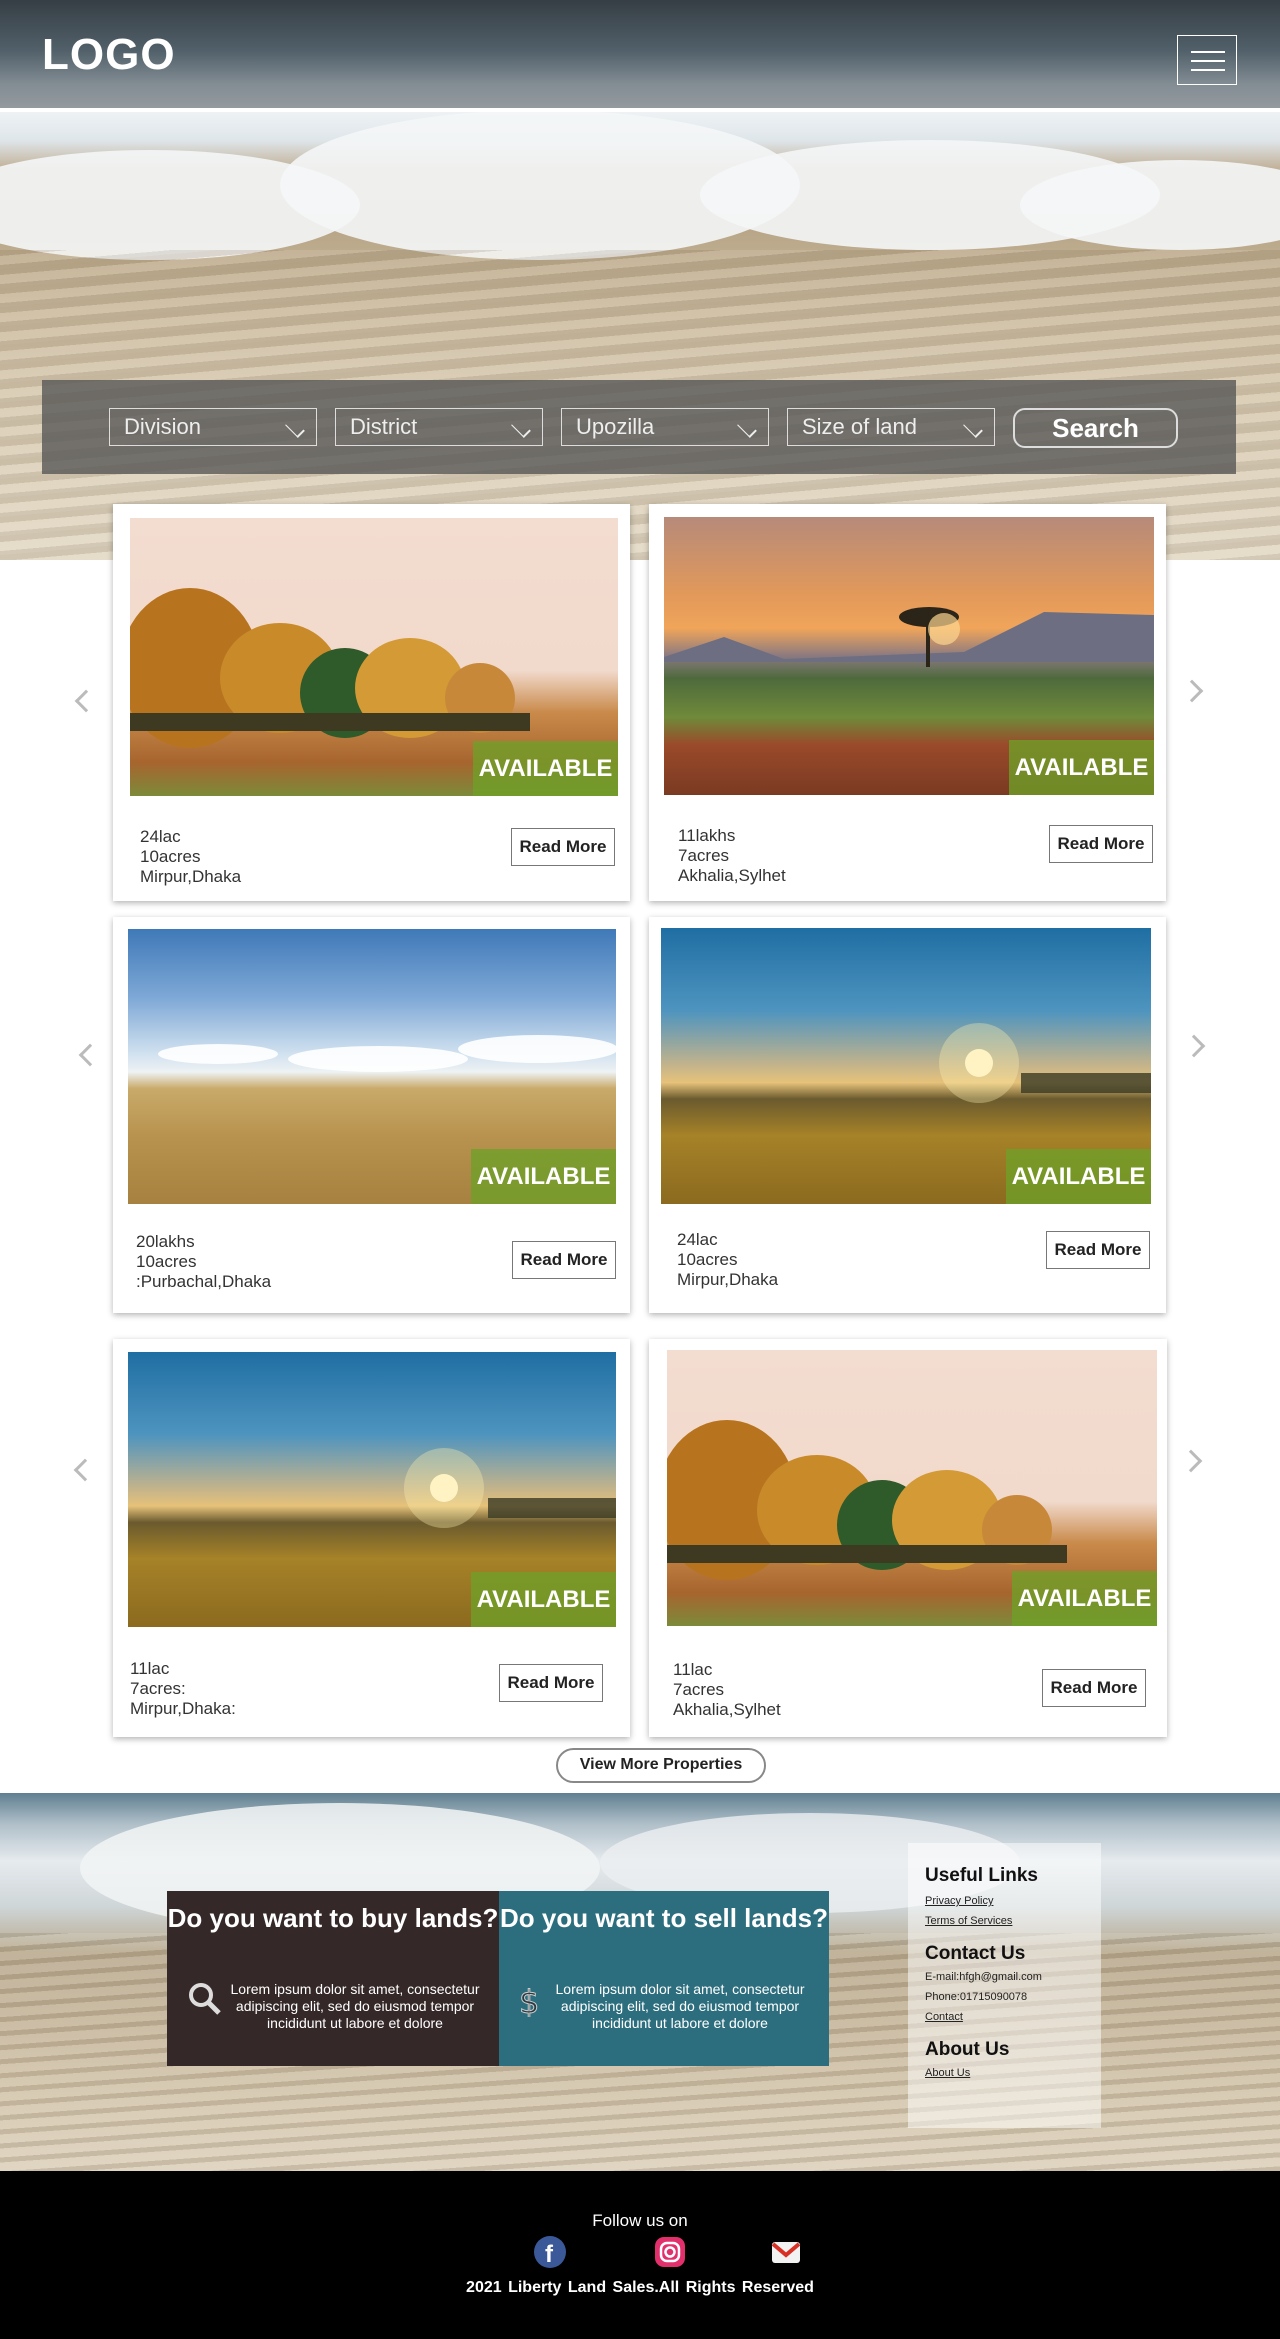 This screenshot has height=2339, width=1280. What do you see at coordinates (640, 2220) in the screenshot?
I see `follow-us-label: Follow us on` at bounding box center [640, 2220].